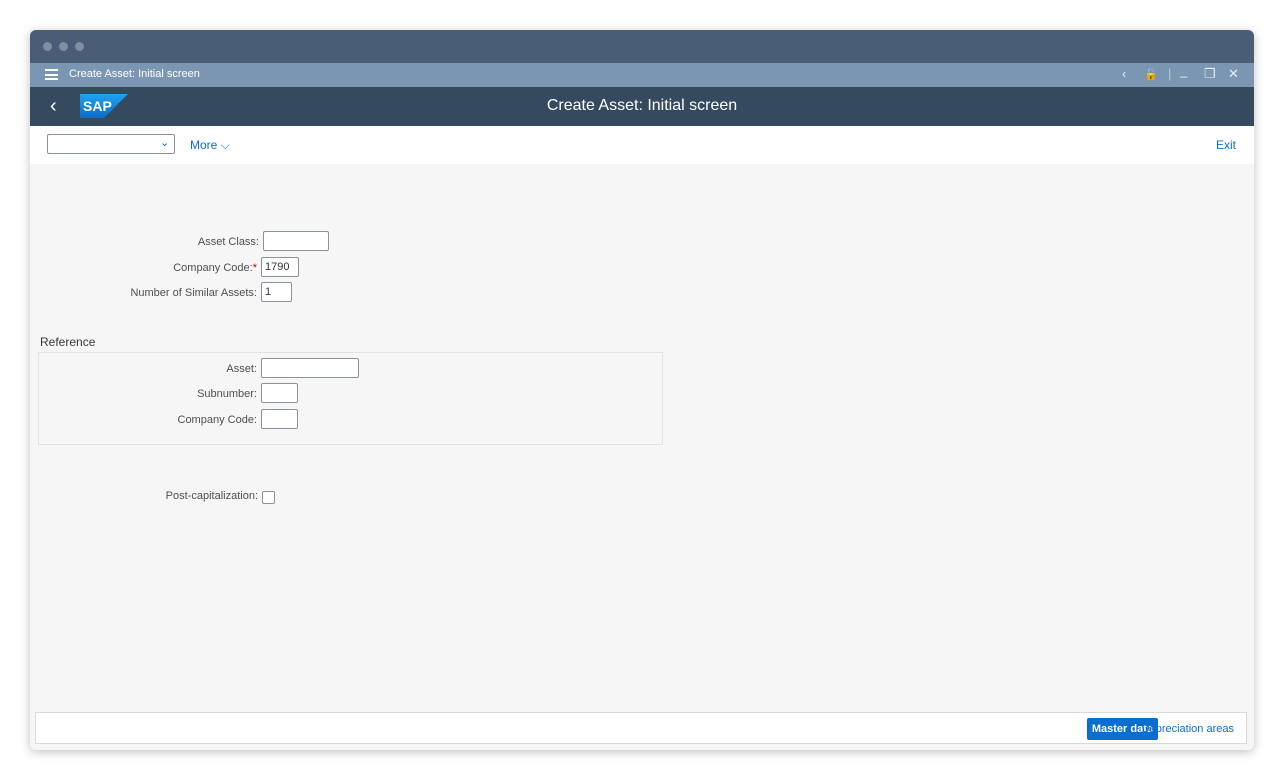 This screenshot has height=780, width=1284. What do you see at coordinates (241, 369) in the screenshot?
I see `ref-asset-label: Asset:` at bounding box center [241, 369].